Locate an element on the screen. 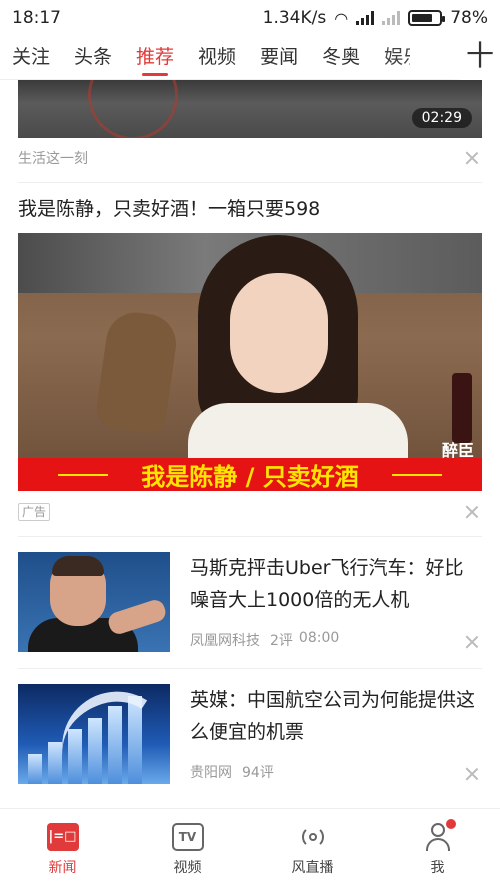  tab-headlines: 头条 is located at coordinates (93, 58).